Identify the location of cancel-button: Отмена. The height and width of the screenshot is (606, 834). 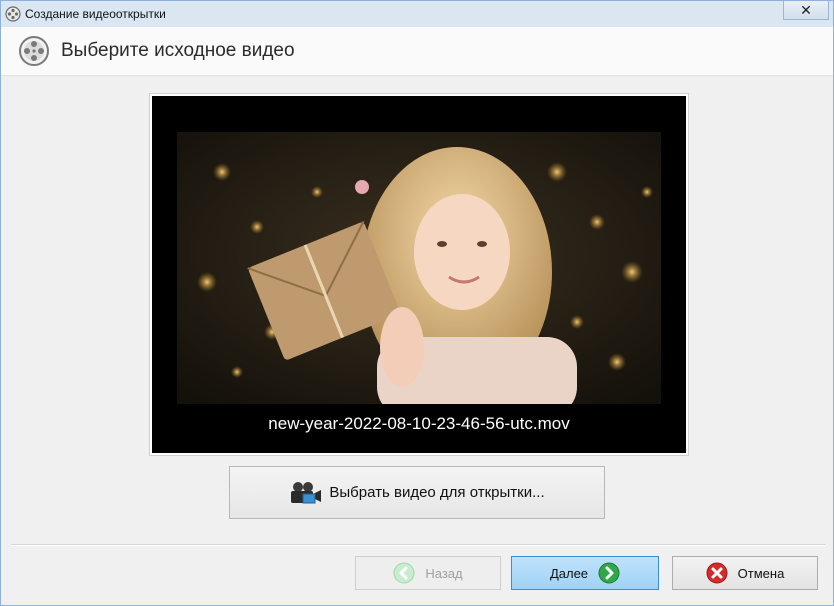
(745, 573).